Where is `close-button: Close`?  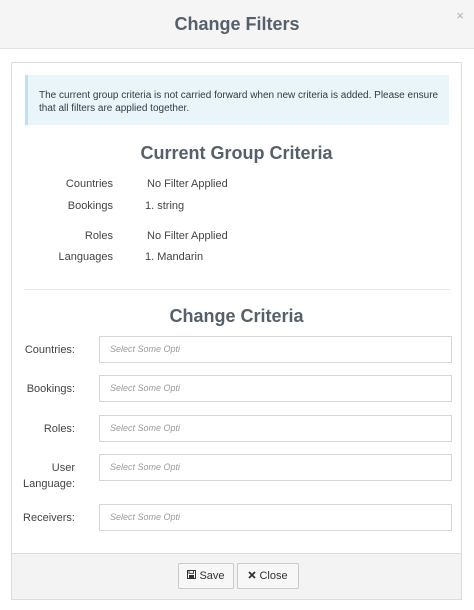 close-button: Close is located at coordinates (268, 576).